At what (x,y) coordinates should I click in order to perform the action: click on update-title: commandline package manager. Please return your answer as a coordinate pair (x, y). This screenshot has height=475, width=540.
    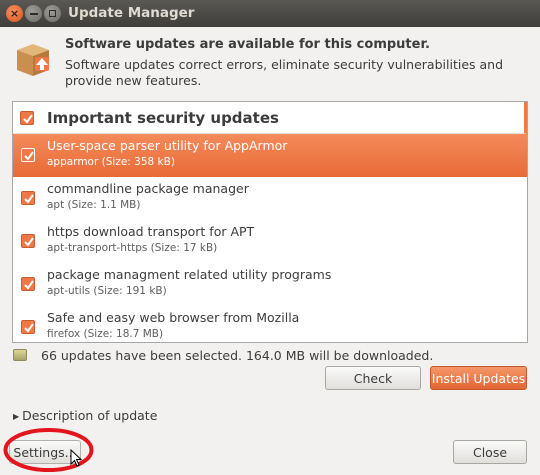
    Looking at the image, I should click on (148, 188).